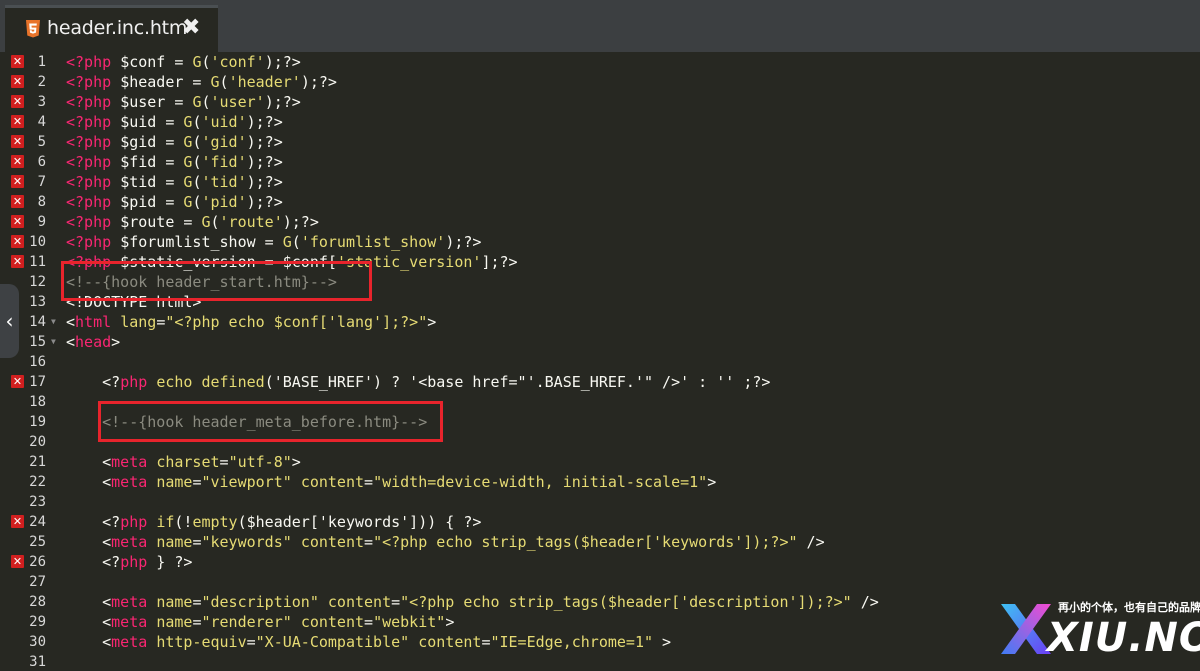 This screenshot has height=671, width=1200. Describe the element at coordinates (93, 322) in the screenshot. I see `code-token: html` at that location.